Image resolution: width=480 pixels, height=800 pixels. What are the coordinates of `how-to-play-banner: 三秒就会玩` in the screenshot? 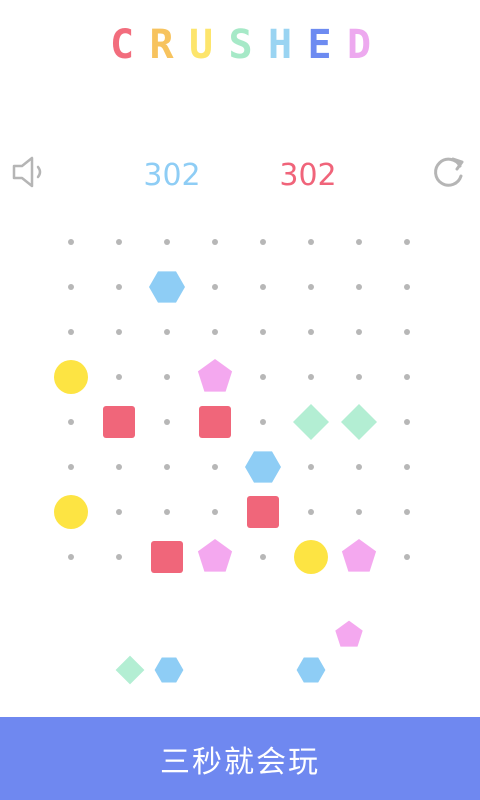 It's located at (240, 758).